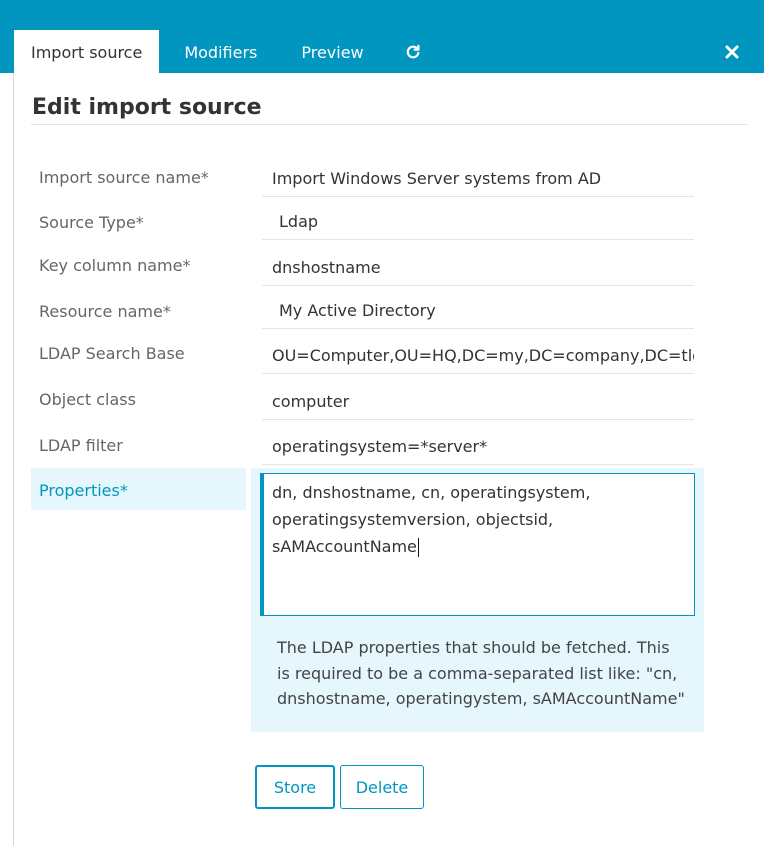 This screenshot has width=764, height=846. What do you see at coordinates (418, 547) in the screenshot?
I see `text-cursor` at bounding box center [418, 547].